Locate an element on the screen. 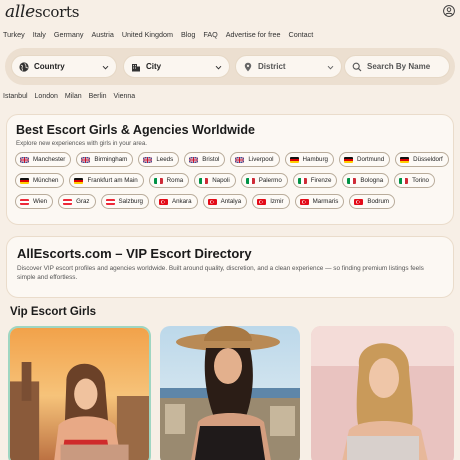  city-chip-napoli: Napoli is located at coordinates (215, 180).